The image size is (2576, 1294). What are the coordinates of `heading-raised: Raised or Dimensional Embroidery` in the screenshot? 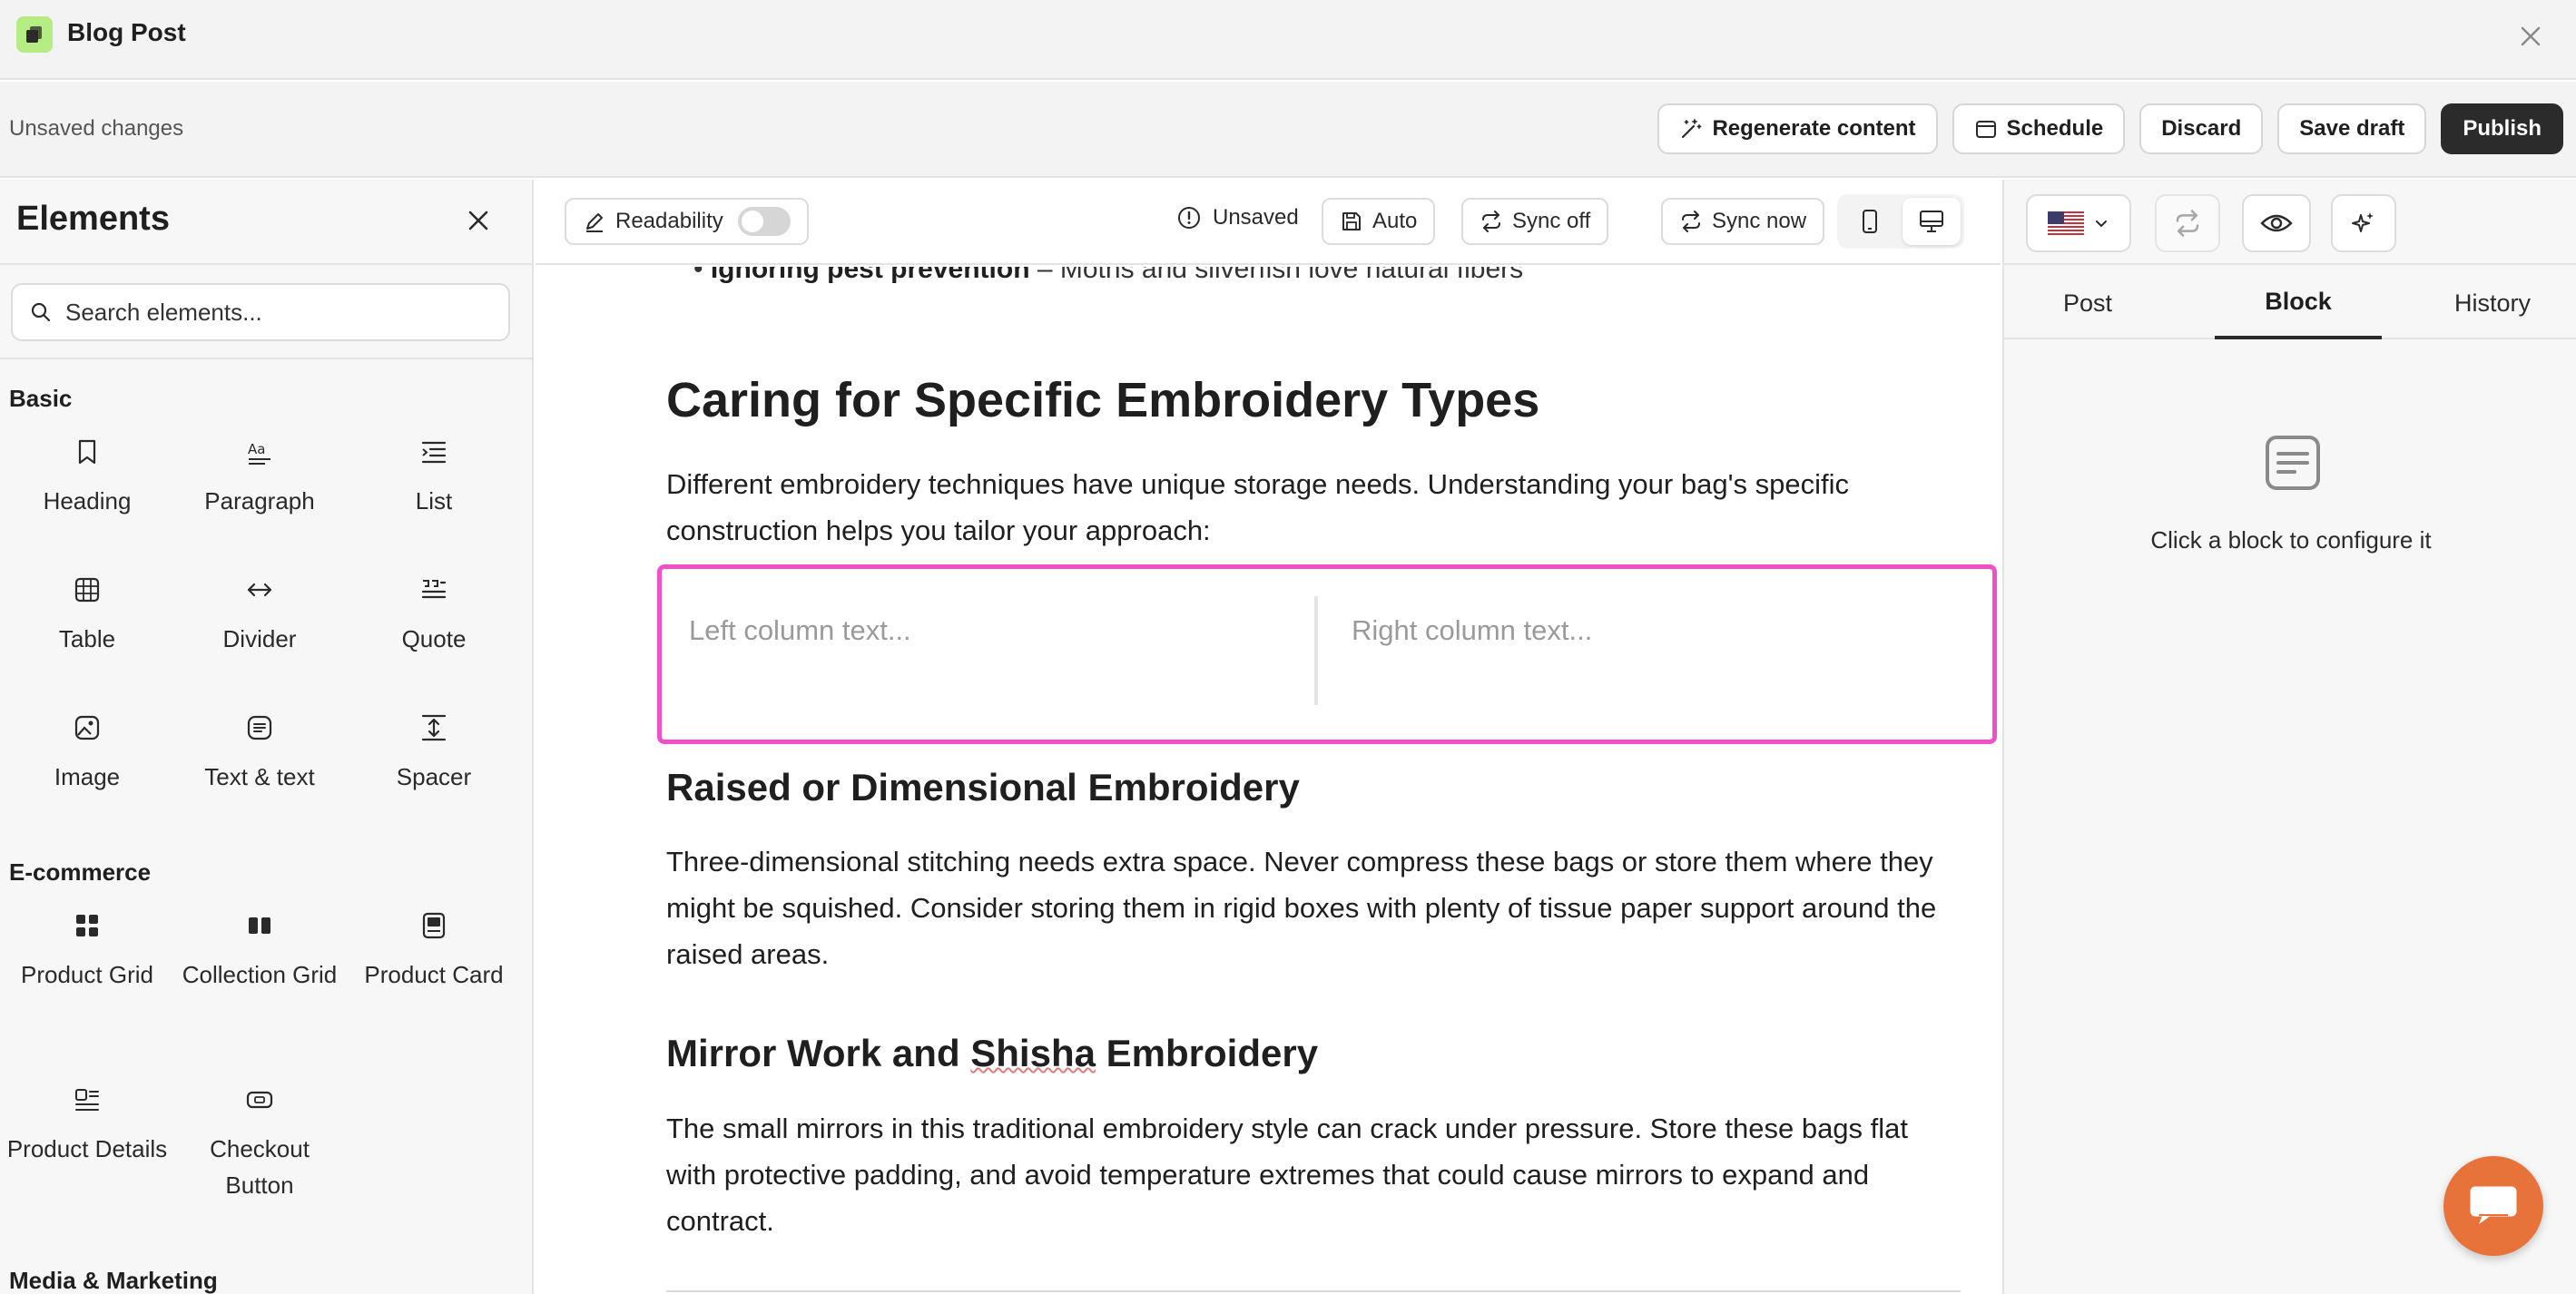 It's located at (983, 787).